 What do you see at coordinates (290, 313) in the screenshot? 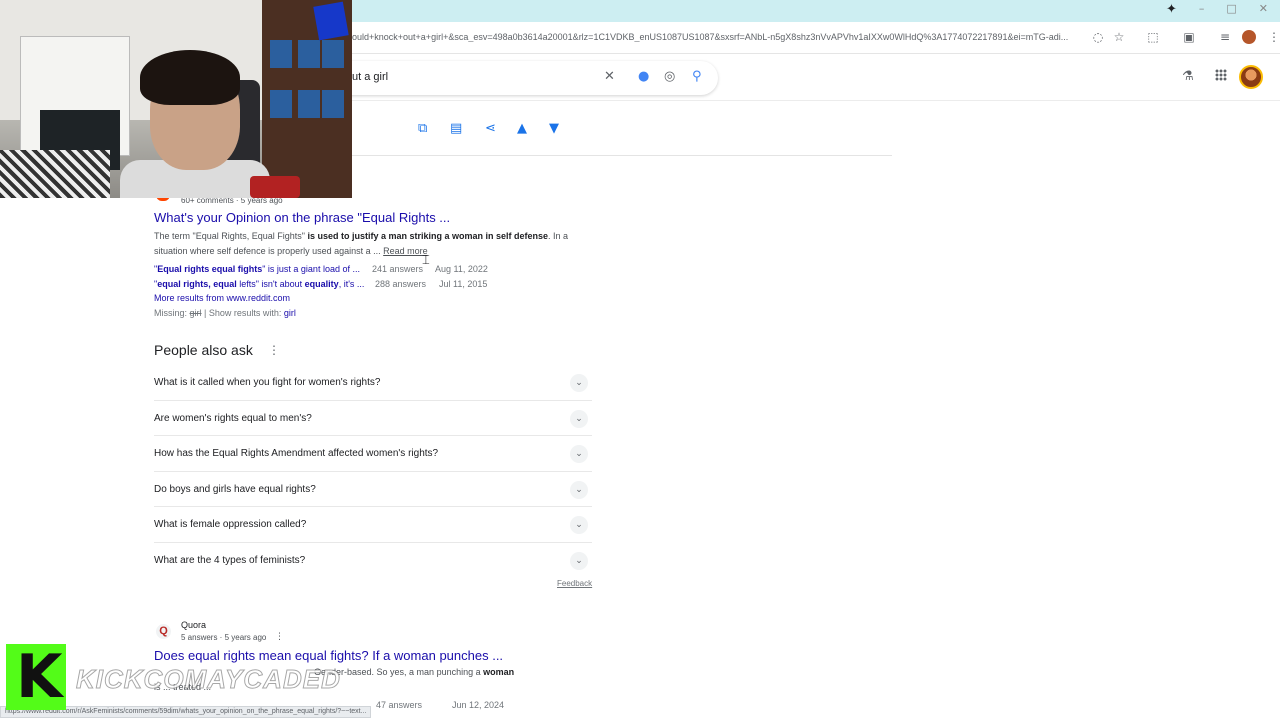
I see `show-results-with-link: girl` at bounding box center [290, 313].